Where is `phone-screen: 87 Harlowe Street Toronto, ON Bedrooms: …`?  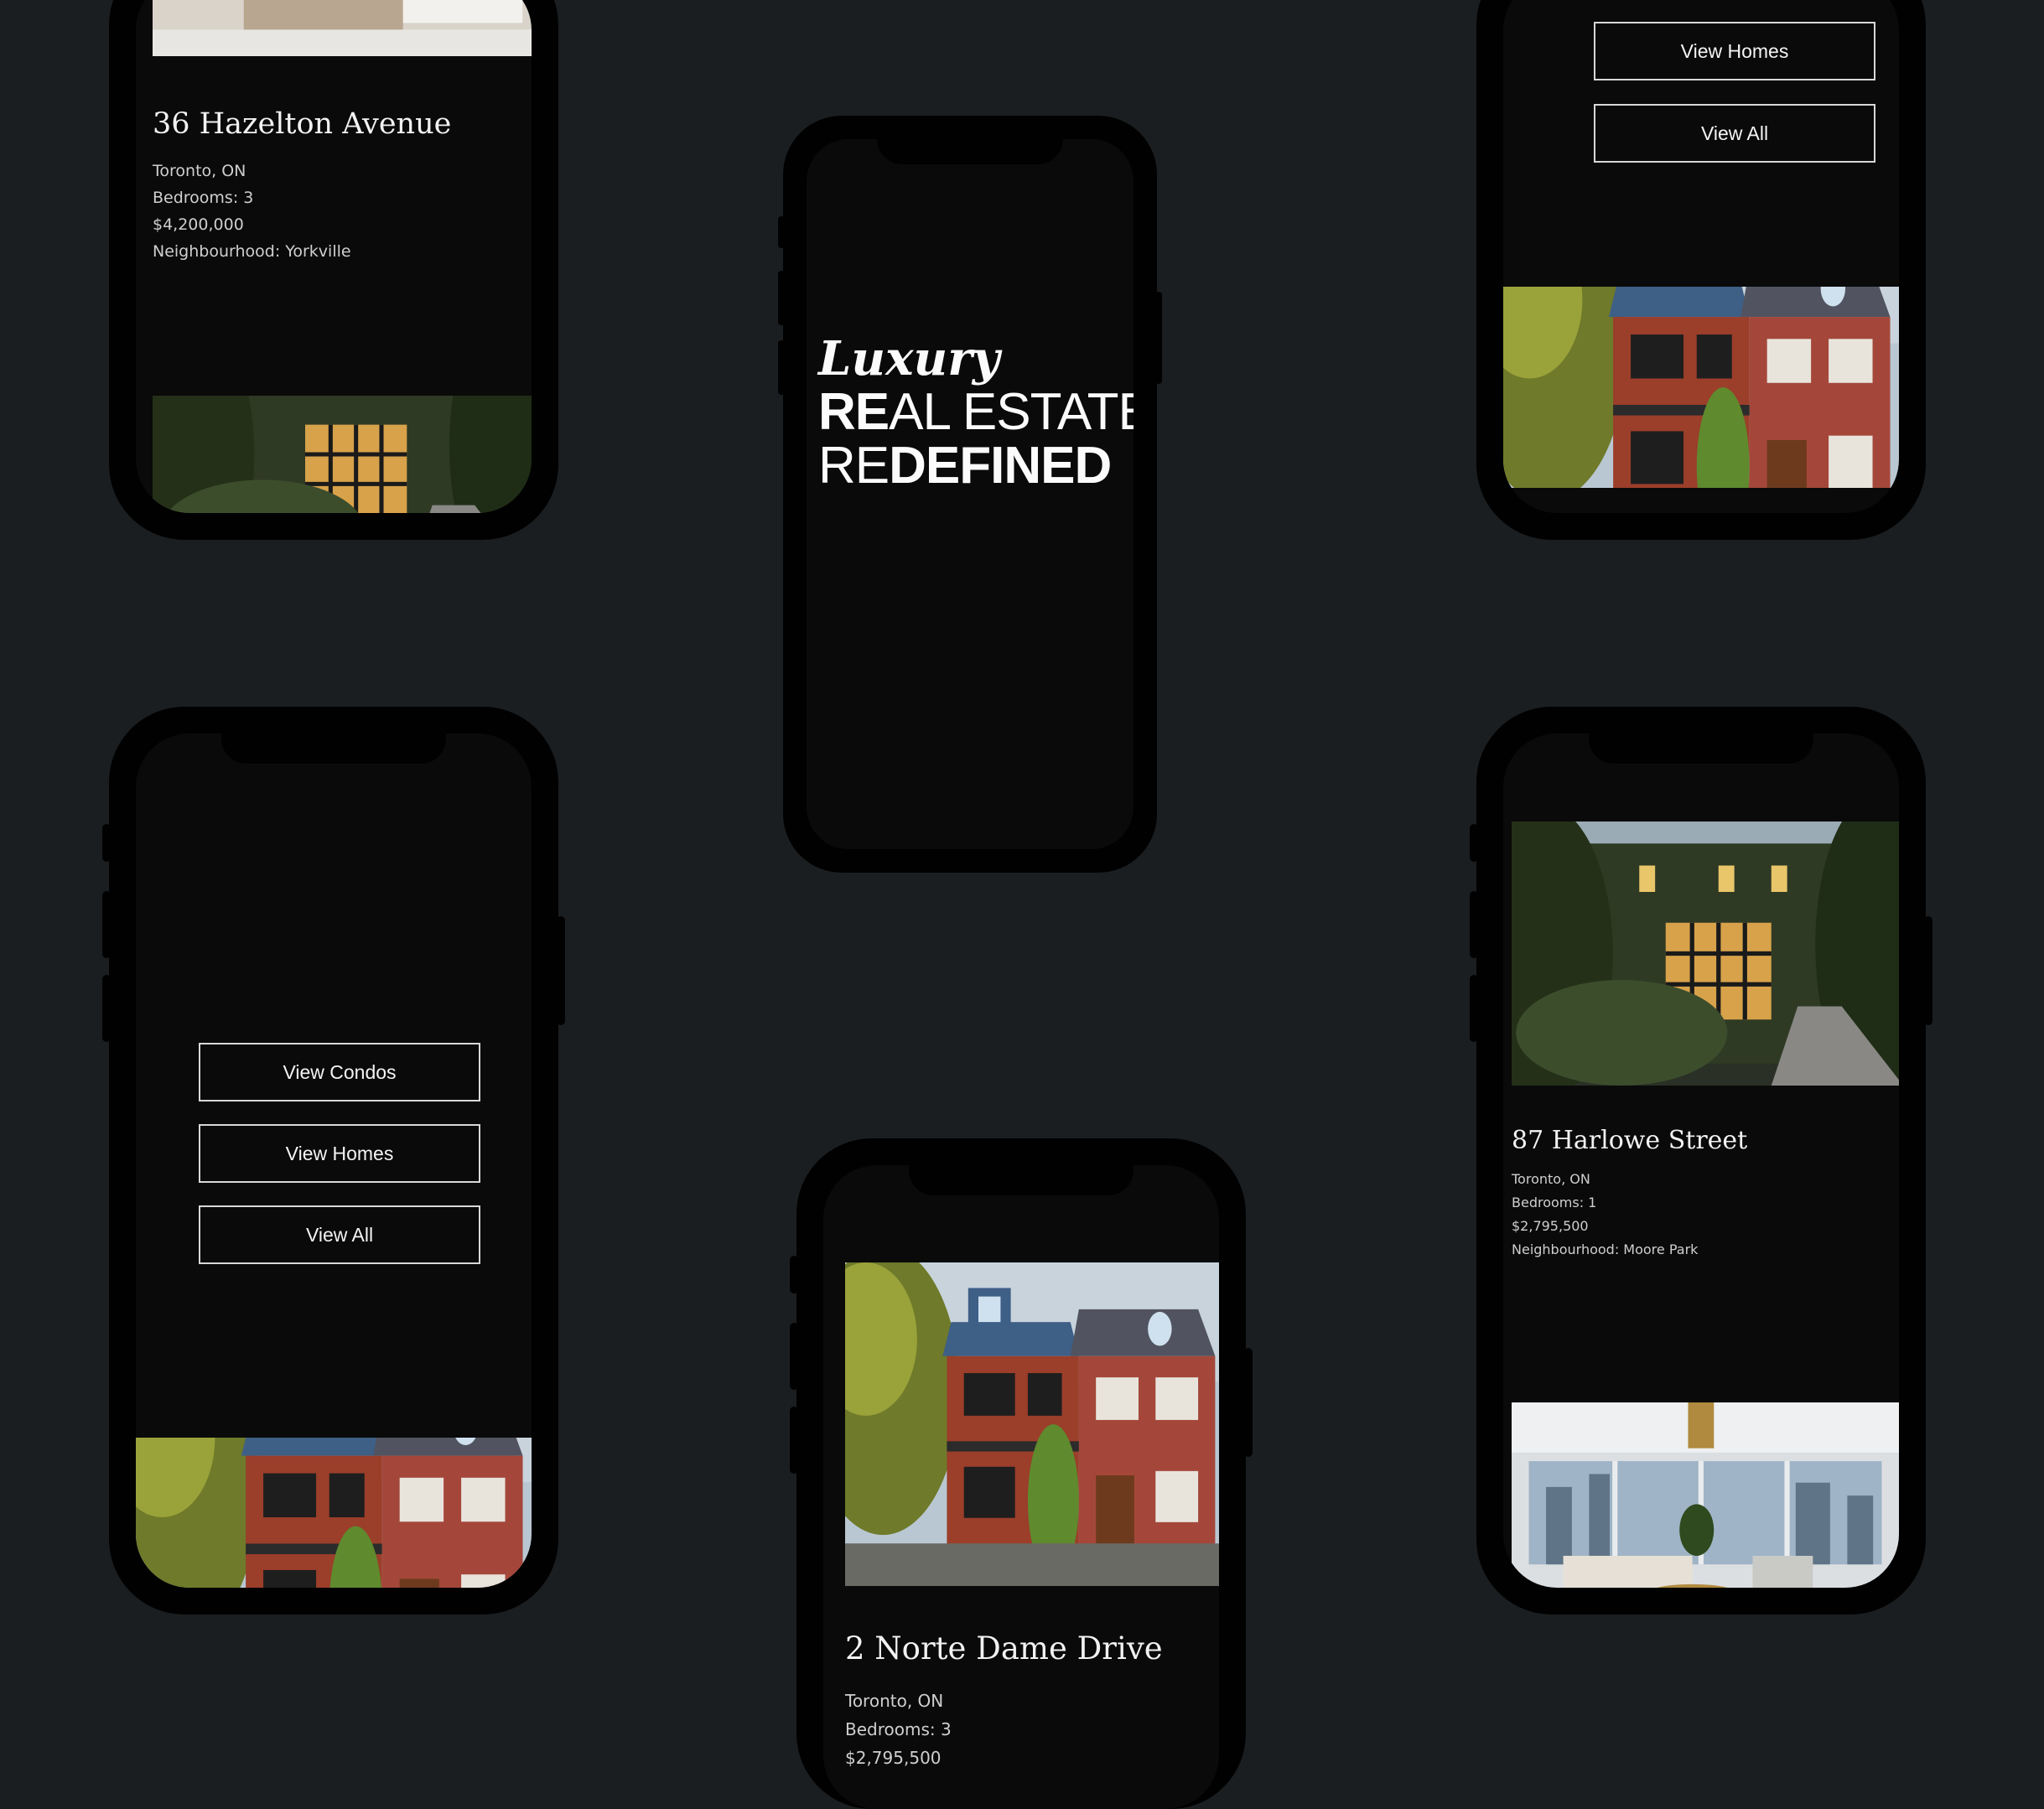 phone-screen: 87 Harlowe Street Toronto, ON Bedrooms: … is located at coordinates (1701, 1160).